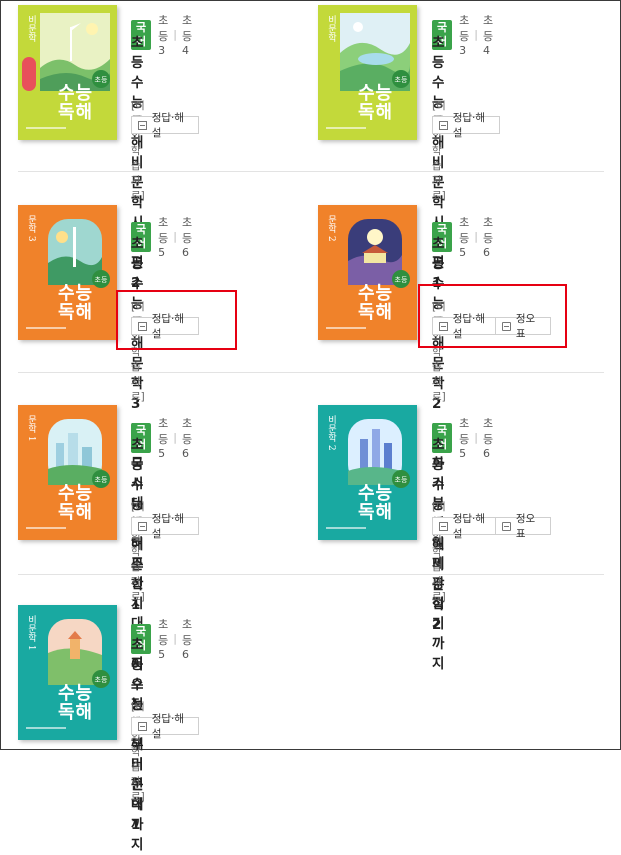 The image size is (621, 855). I want to click on book-cover: 비문학 1 초등 수능 독해, so click(67, 672).